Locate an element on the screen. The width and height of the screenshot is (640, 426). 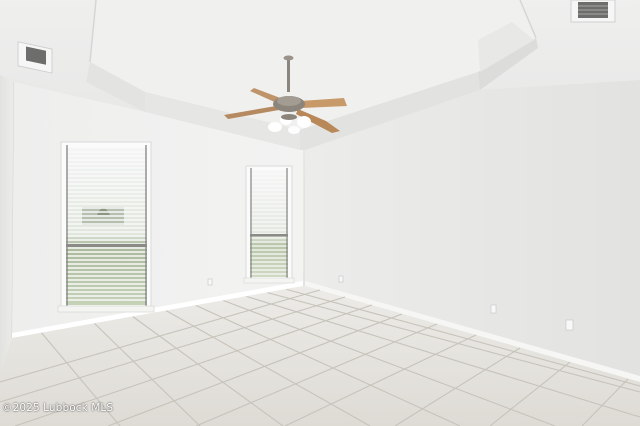
watermark: ©2025 Lubbock MLS is located at coordinates (58, 408).